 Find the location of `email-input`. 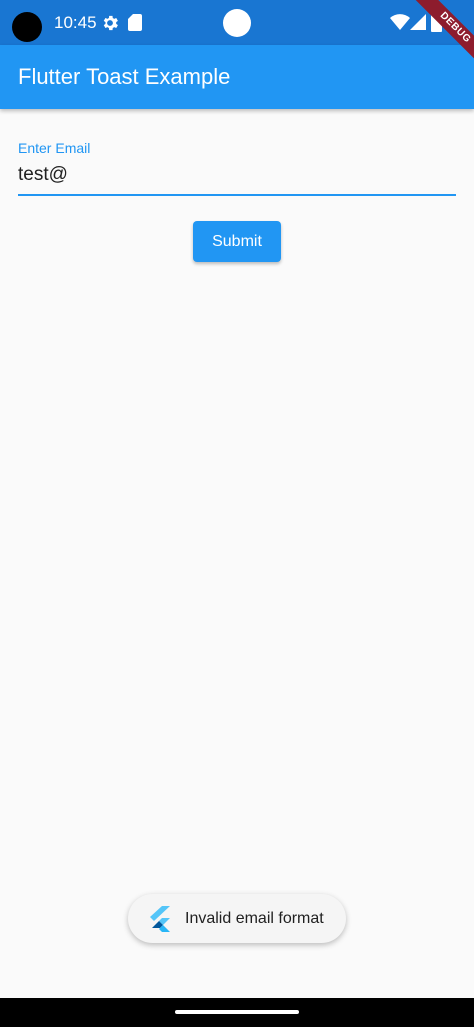

email-input is located at coordinates (237, 175).